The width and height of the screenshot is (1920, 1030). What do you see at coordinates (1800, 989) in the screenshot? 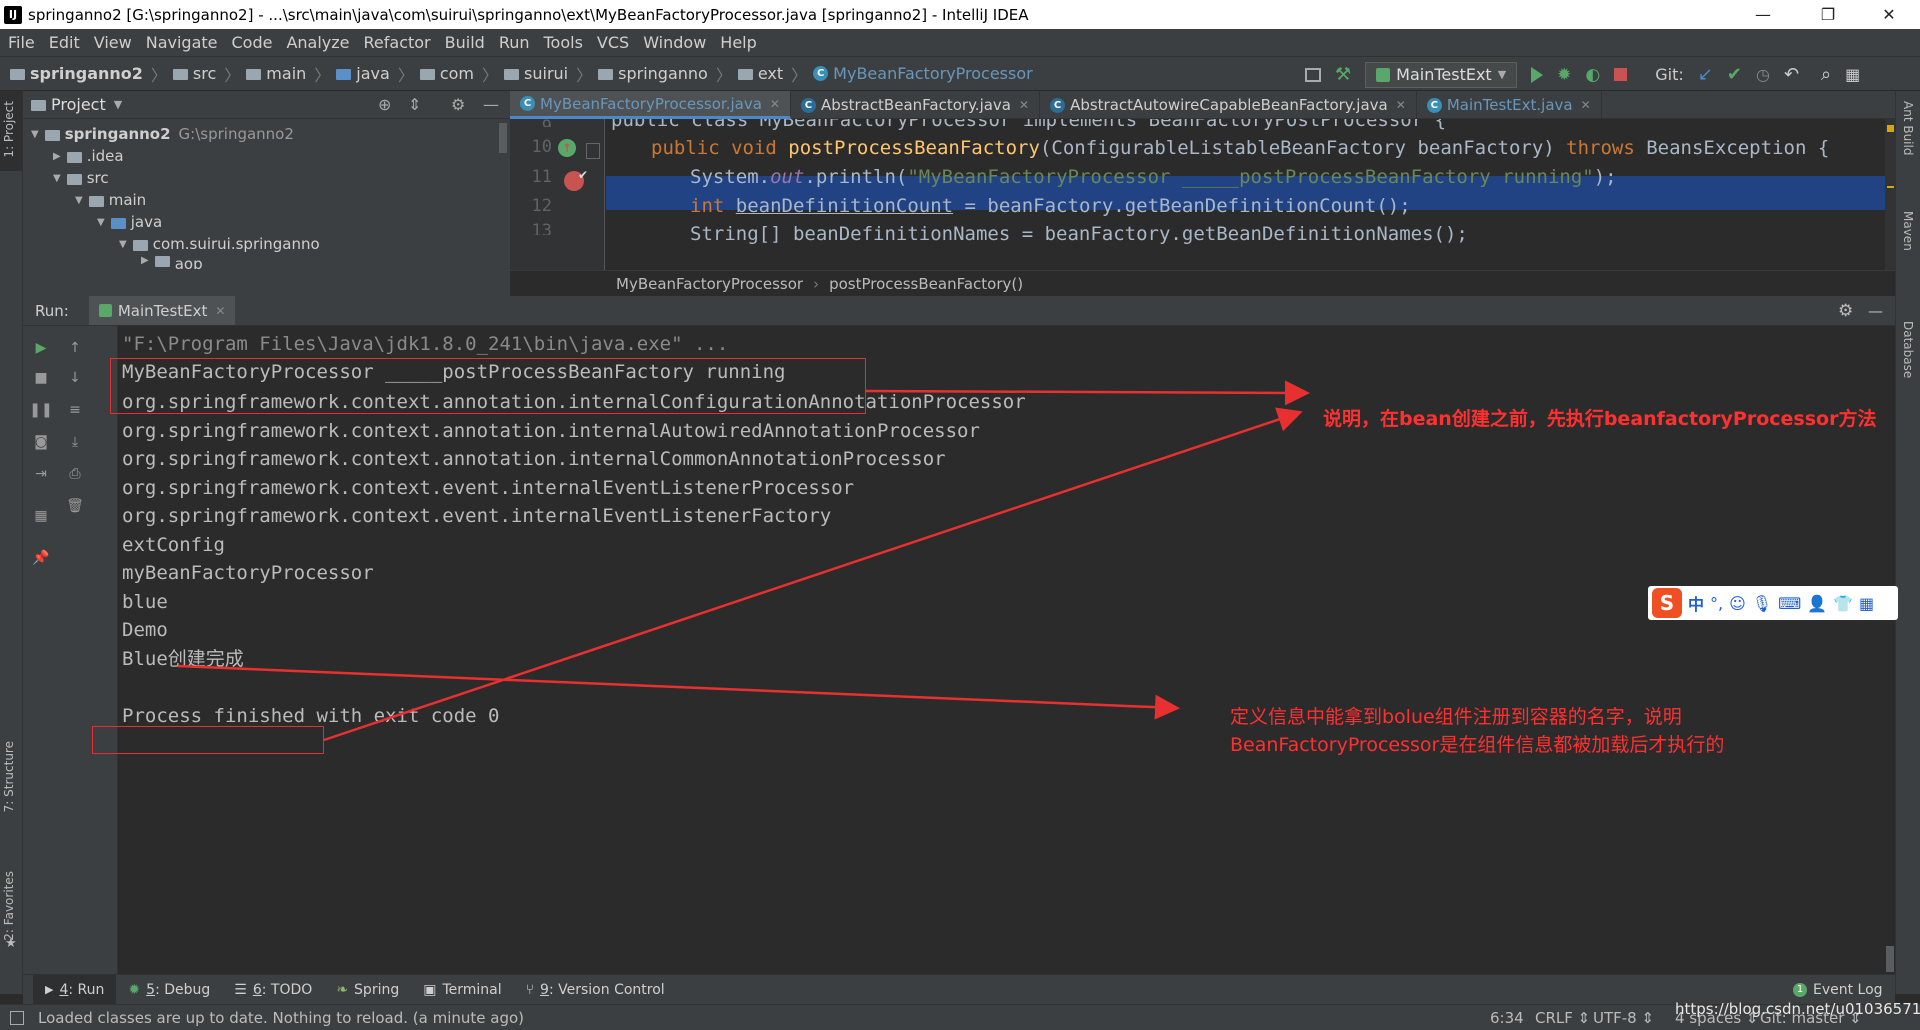
I see `event-log-icon: 1` at bounding box center [1800, 989].